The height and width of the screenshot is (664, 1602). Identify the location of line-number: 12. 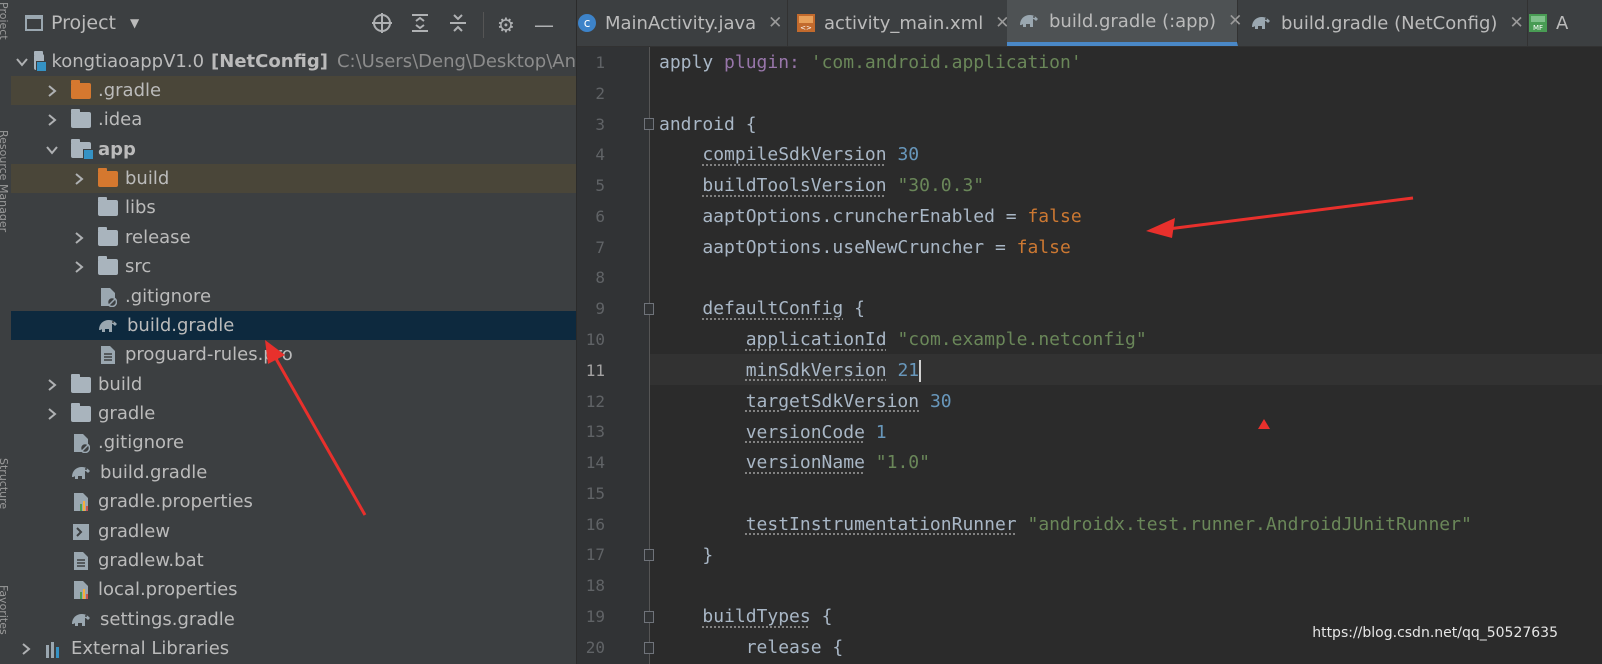
(595, 401).